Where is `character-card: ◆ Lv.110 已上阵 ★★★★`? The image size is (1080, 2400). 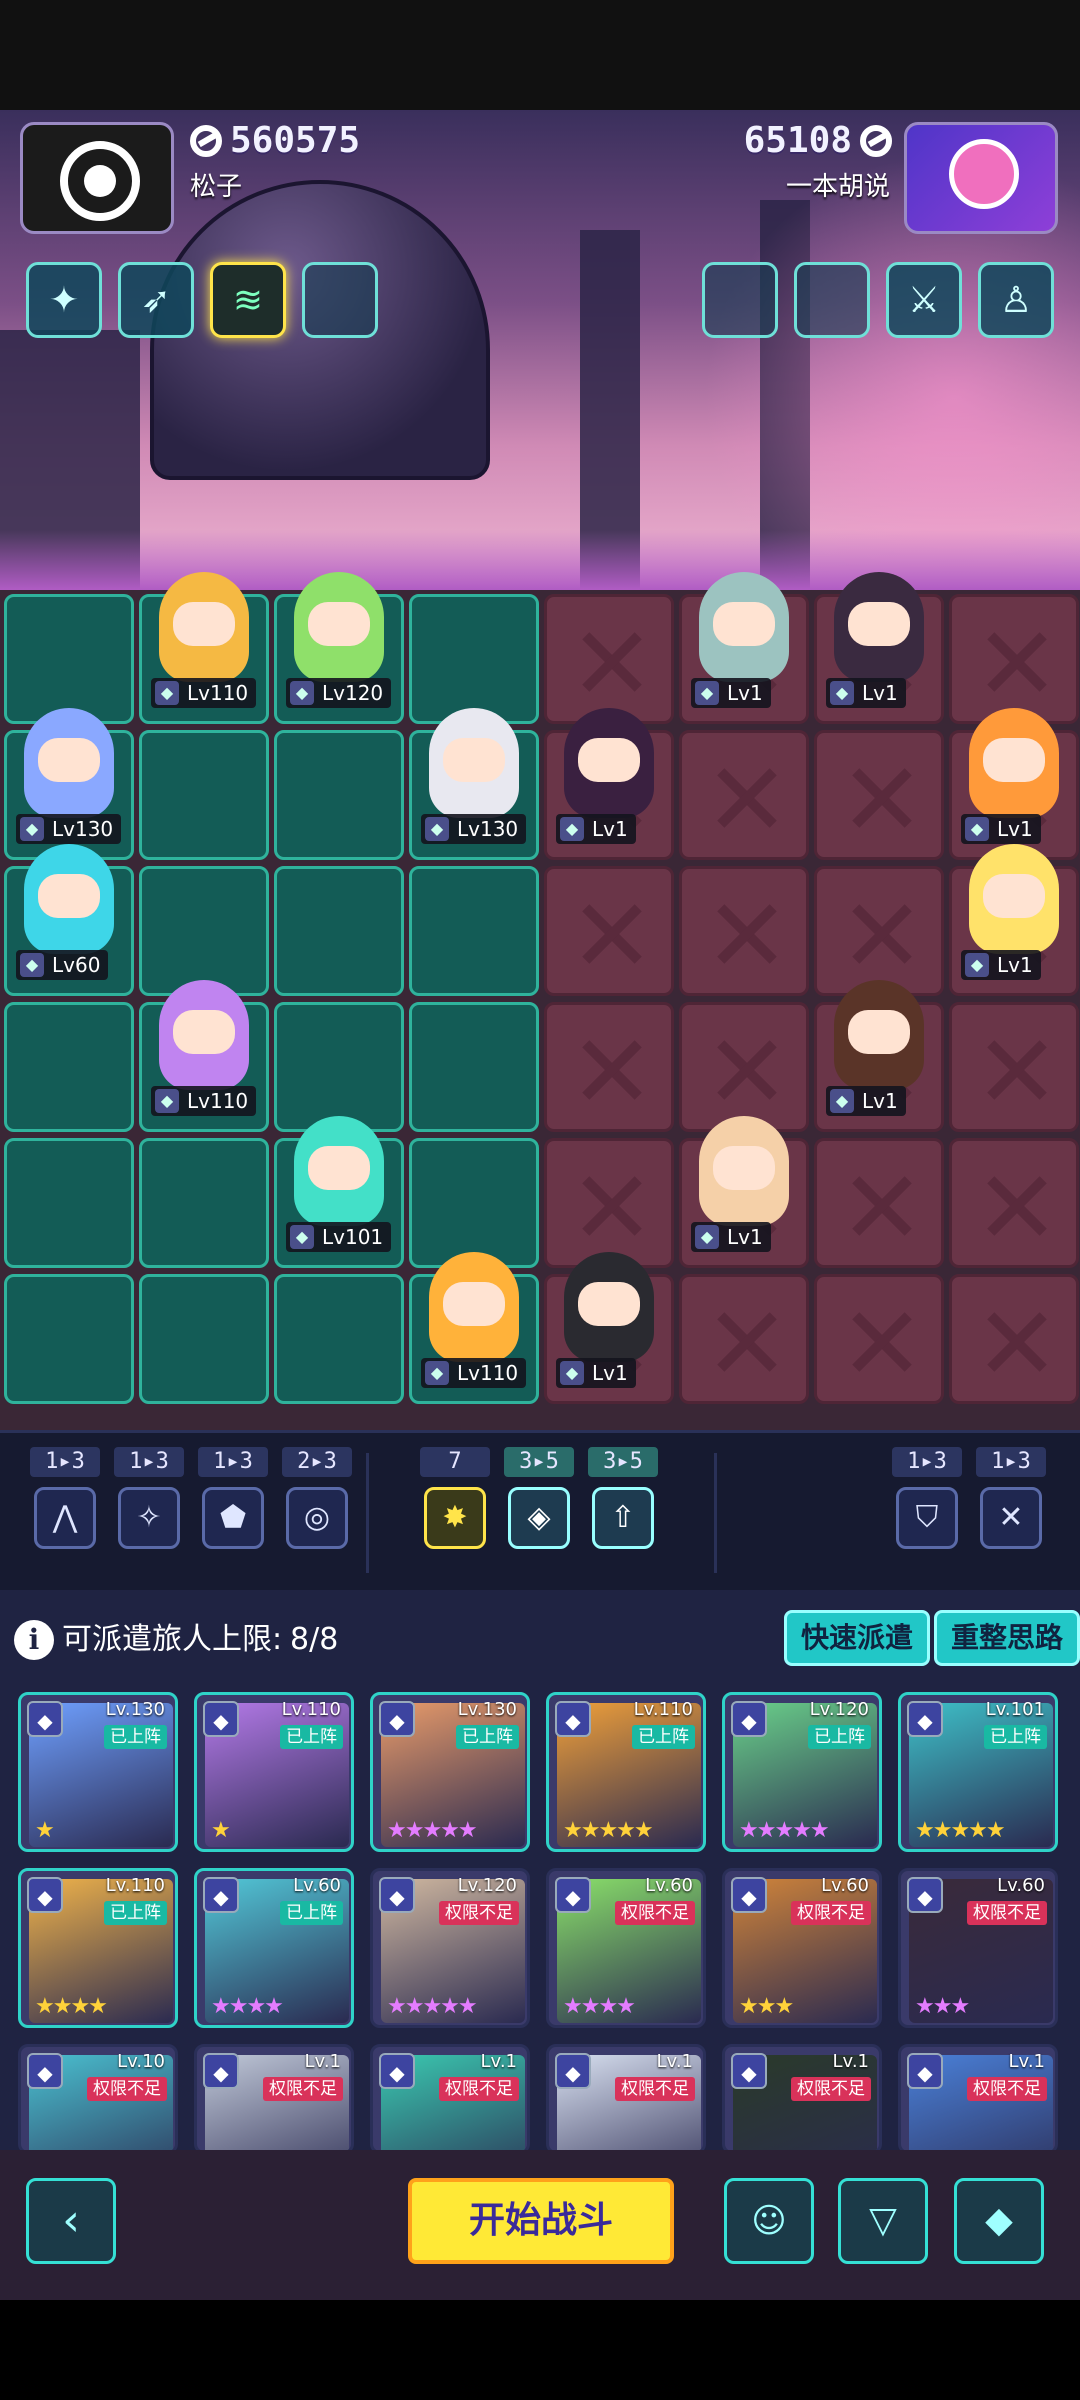 character-card: ◆ Lv.110 已上阵 ★★★★ is located at coordinates (98, 1948).